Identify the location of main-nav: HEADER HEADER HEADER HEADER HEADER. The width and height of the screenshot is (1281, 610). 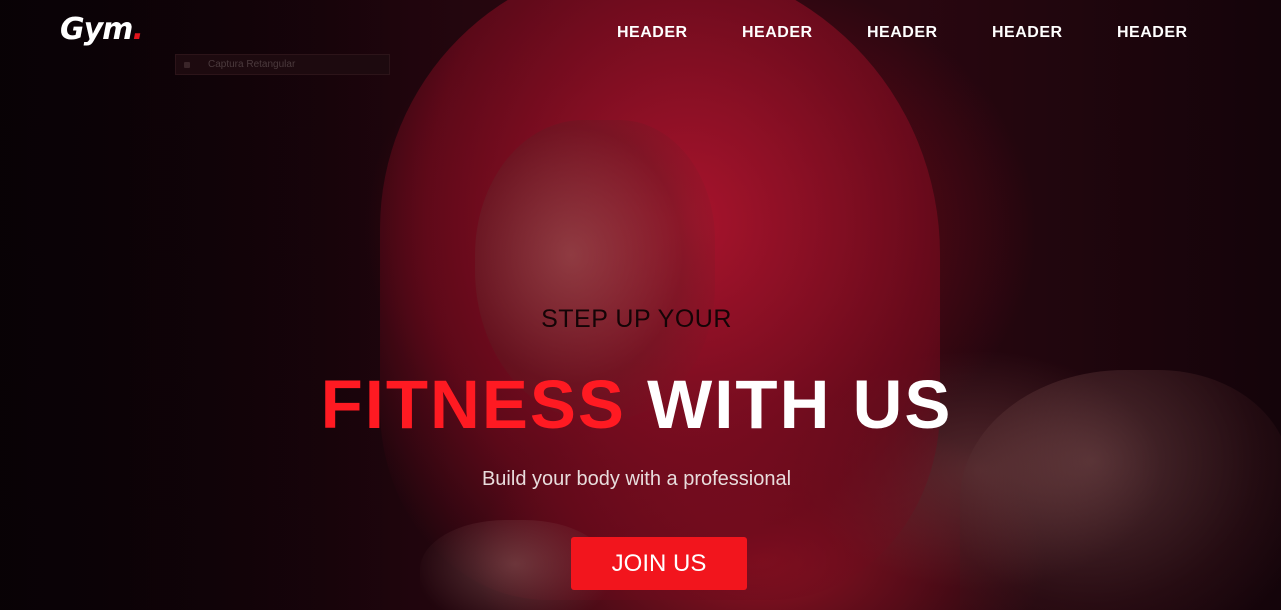
(640, 36).